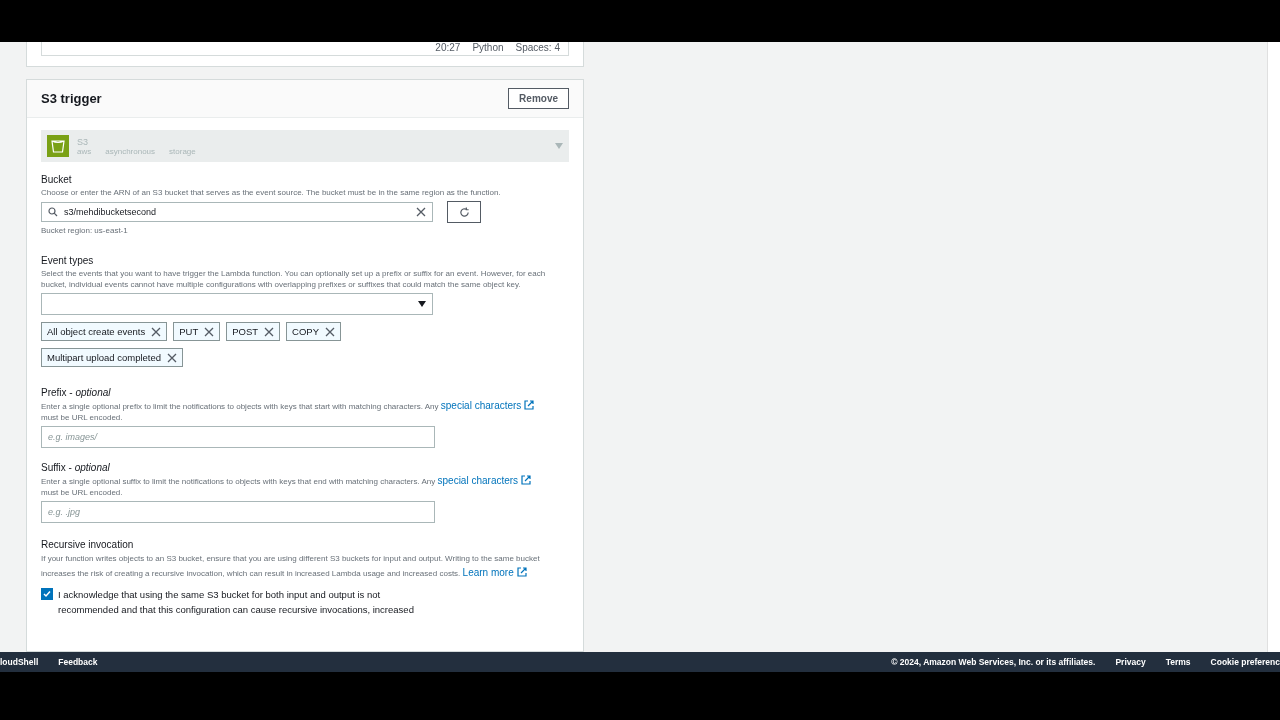 This screenshot has width=1280, height=720. Describe the element at coordinates (448, 47) in the screenshot. I see `status-text: 20:27` at that location.